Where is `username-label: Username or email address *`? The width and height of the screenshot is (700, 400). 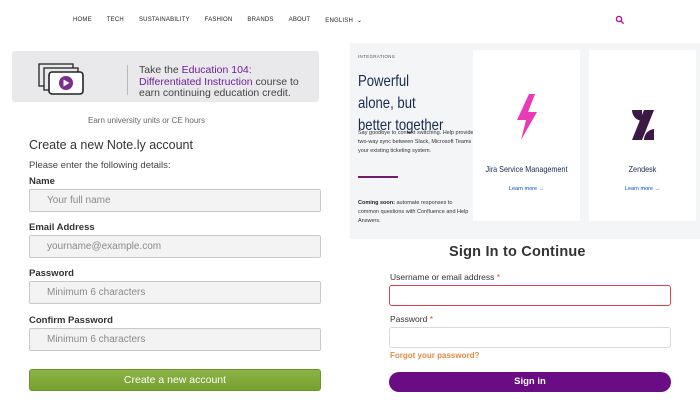
username-label: Username or email address * is located at coordinates (445, 277).